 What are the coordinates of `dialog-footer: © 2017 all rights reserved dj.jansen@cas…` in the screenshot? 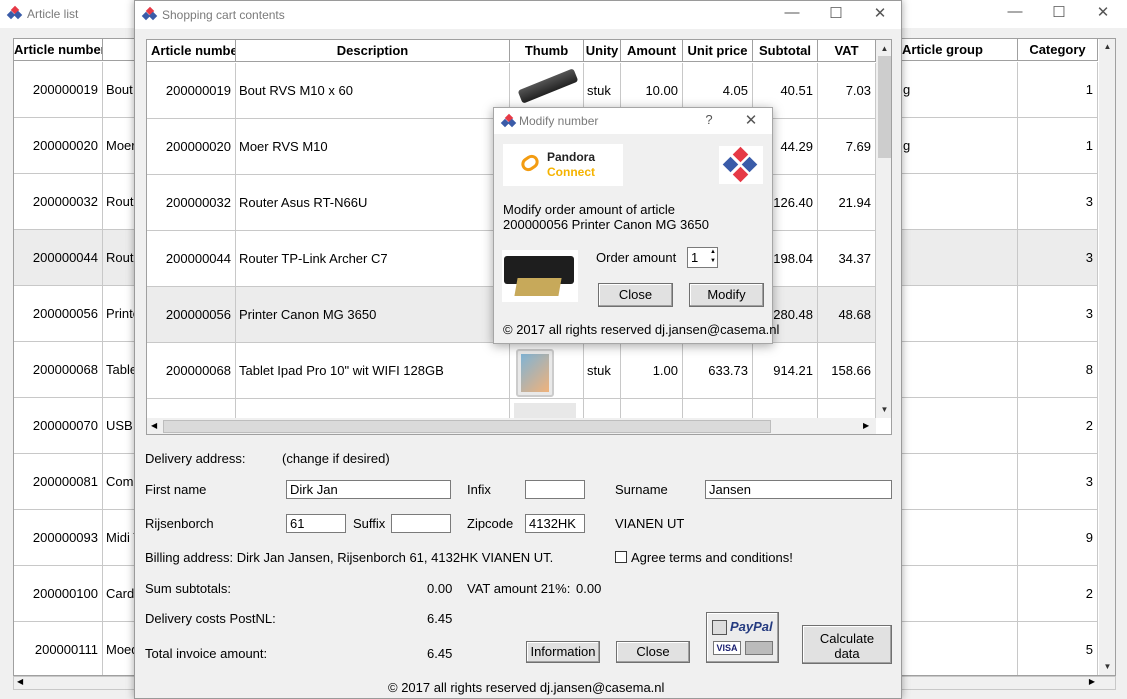 It's located at (641, 329).